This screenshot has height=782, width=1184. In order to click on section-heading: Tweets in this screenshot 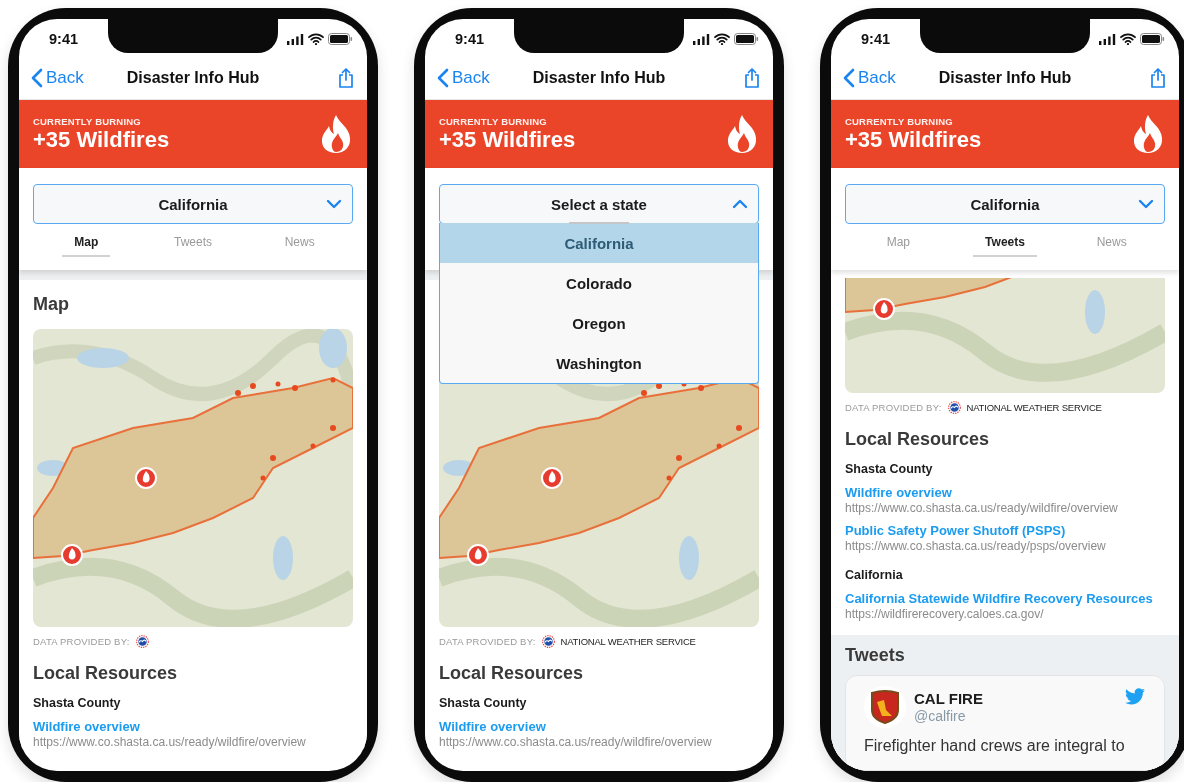, I will do `click(875, 655)`.